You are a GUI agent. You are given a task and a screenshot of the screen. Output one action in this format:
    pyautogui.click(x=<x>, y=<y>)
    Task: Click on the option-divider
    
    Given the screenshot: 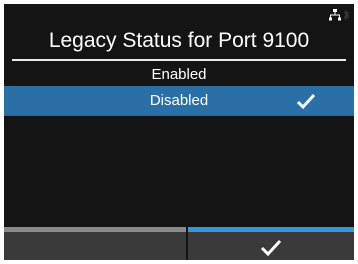 What is the action you would take?
    pyautogui.click(x=179, y=115)
    